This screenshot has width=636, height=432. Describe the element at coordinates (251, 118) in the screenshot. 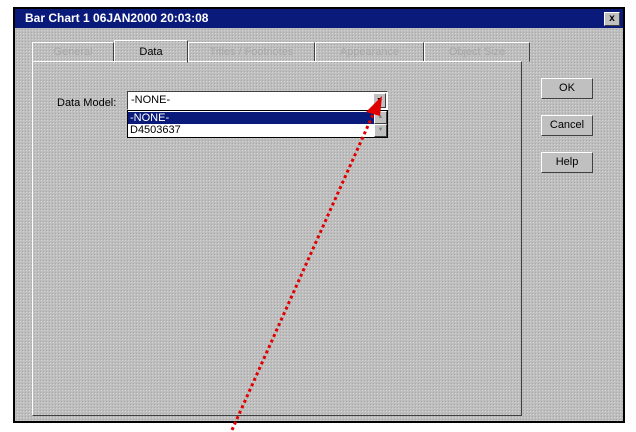

I see `dropdown-option-none: -NONE-` at that location.